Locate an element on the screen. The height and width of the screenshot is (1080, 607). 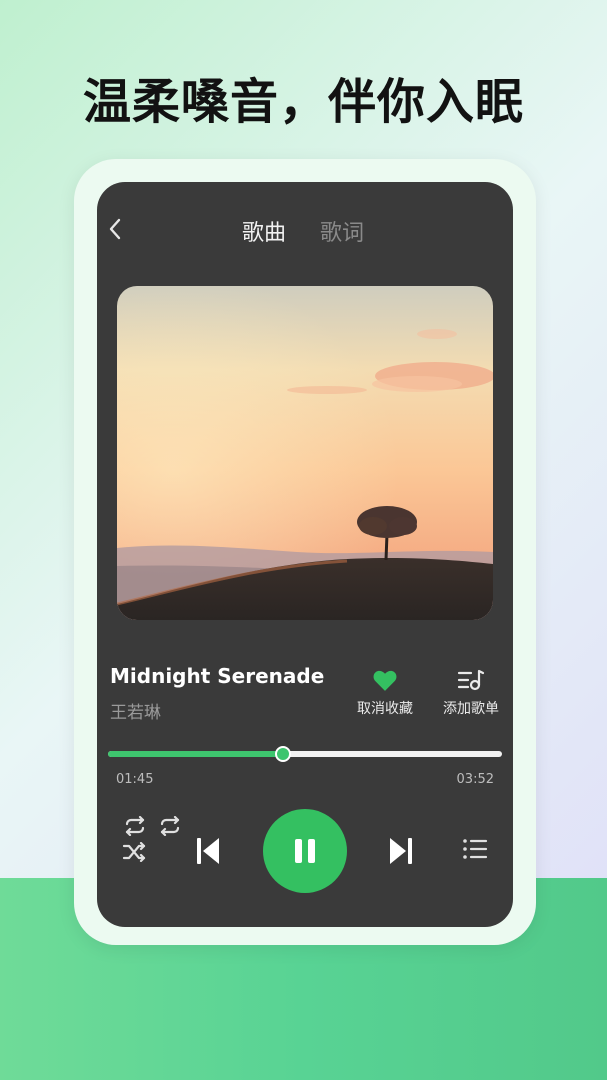
queue-button is located at coordinates (475, 849).